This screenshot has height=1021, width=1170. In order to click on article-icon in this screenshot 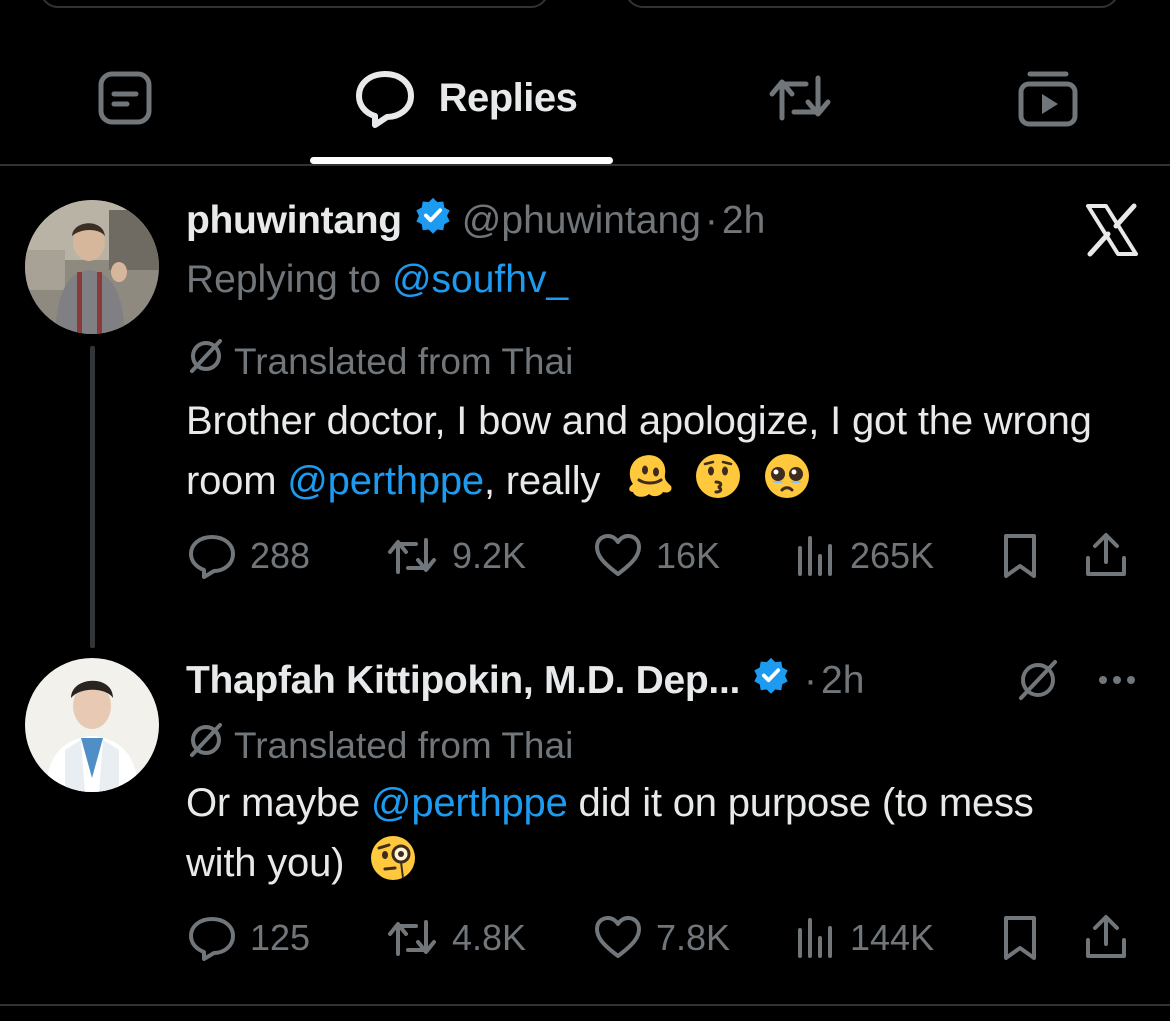, I will do `click(125, 98)`.